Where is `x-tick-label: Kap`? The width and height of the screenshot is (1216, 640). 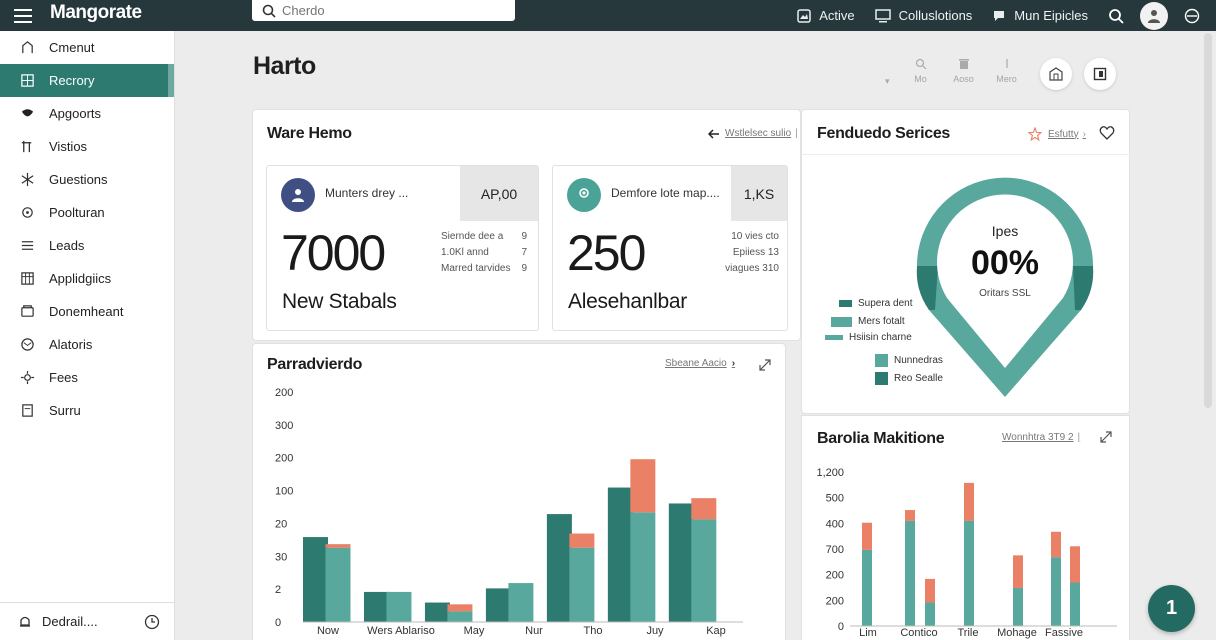
x-tick-label: Kap is located at coordinates (716, 631).